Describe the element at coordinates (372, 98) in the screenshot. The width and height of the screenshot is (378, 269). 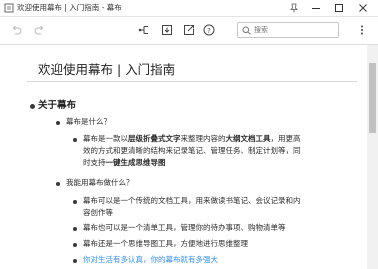
I see `scrollbar-thumb` at that location.